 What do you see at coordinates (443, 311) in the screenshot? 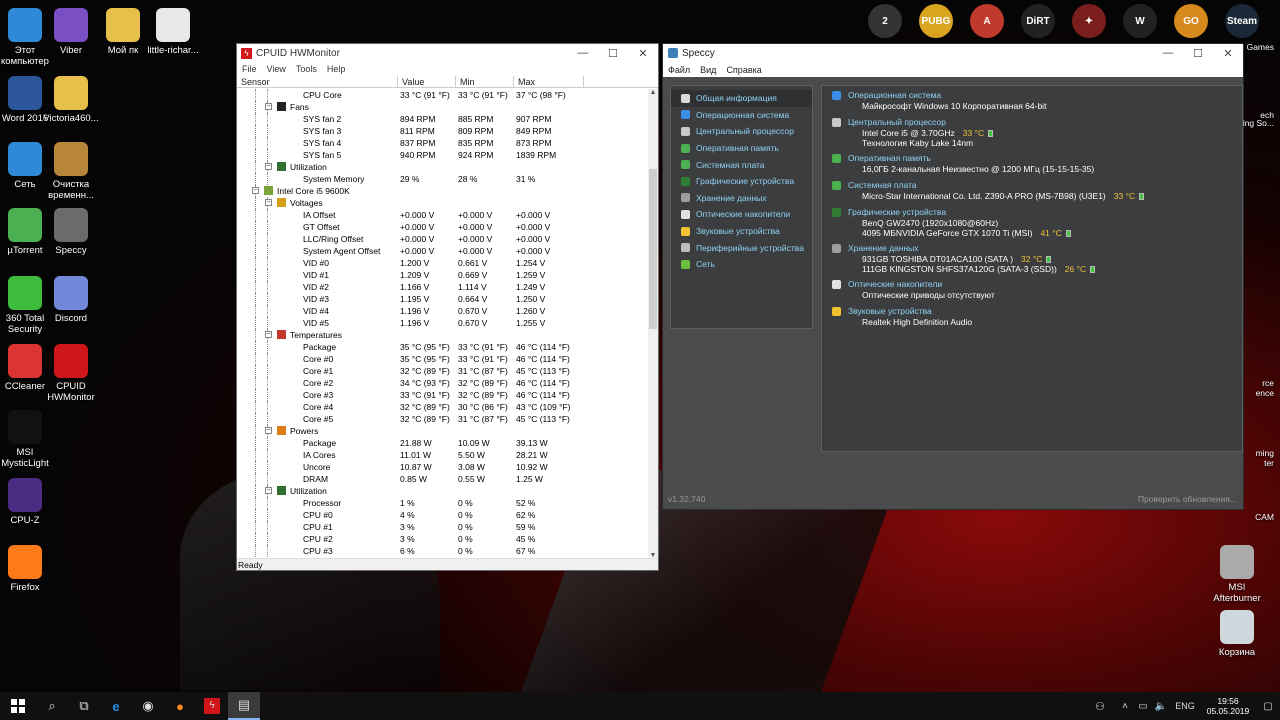
I see `sensor-row: VID #4 1.196 V 0.670 V 1.260 V` at bounding box center [443, 311].